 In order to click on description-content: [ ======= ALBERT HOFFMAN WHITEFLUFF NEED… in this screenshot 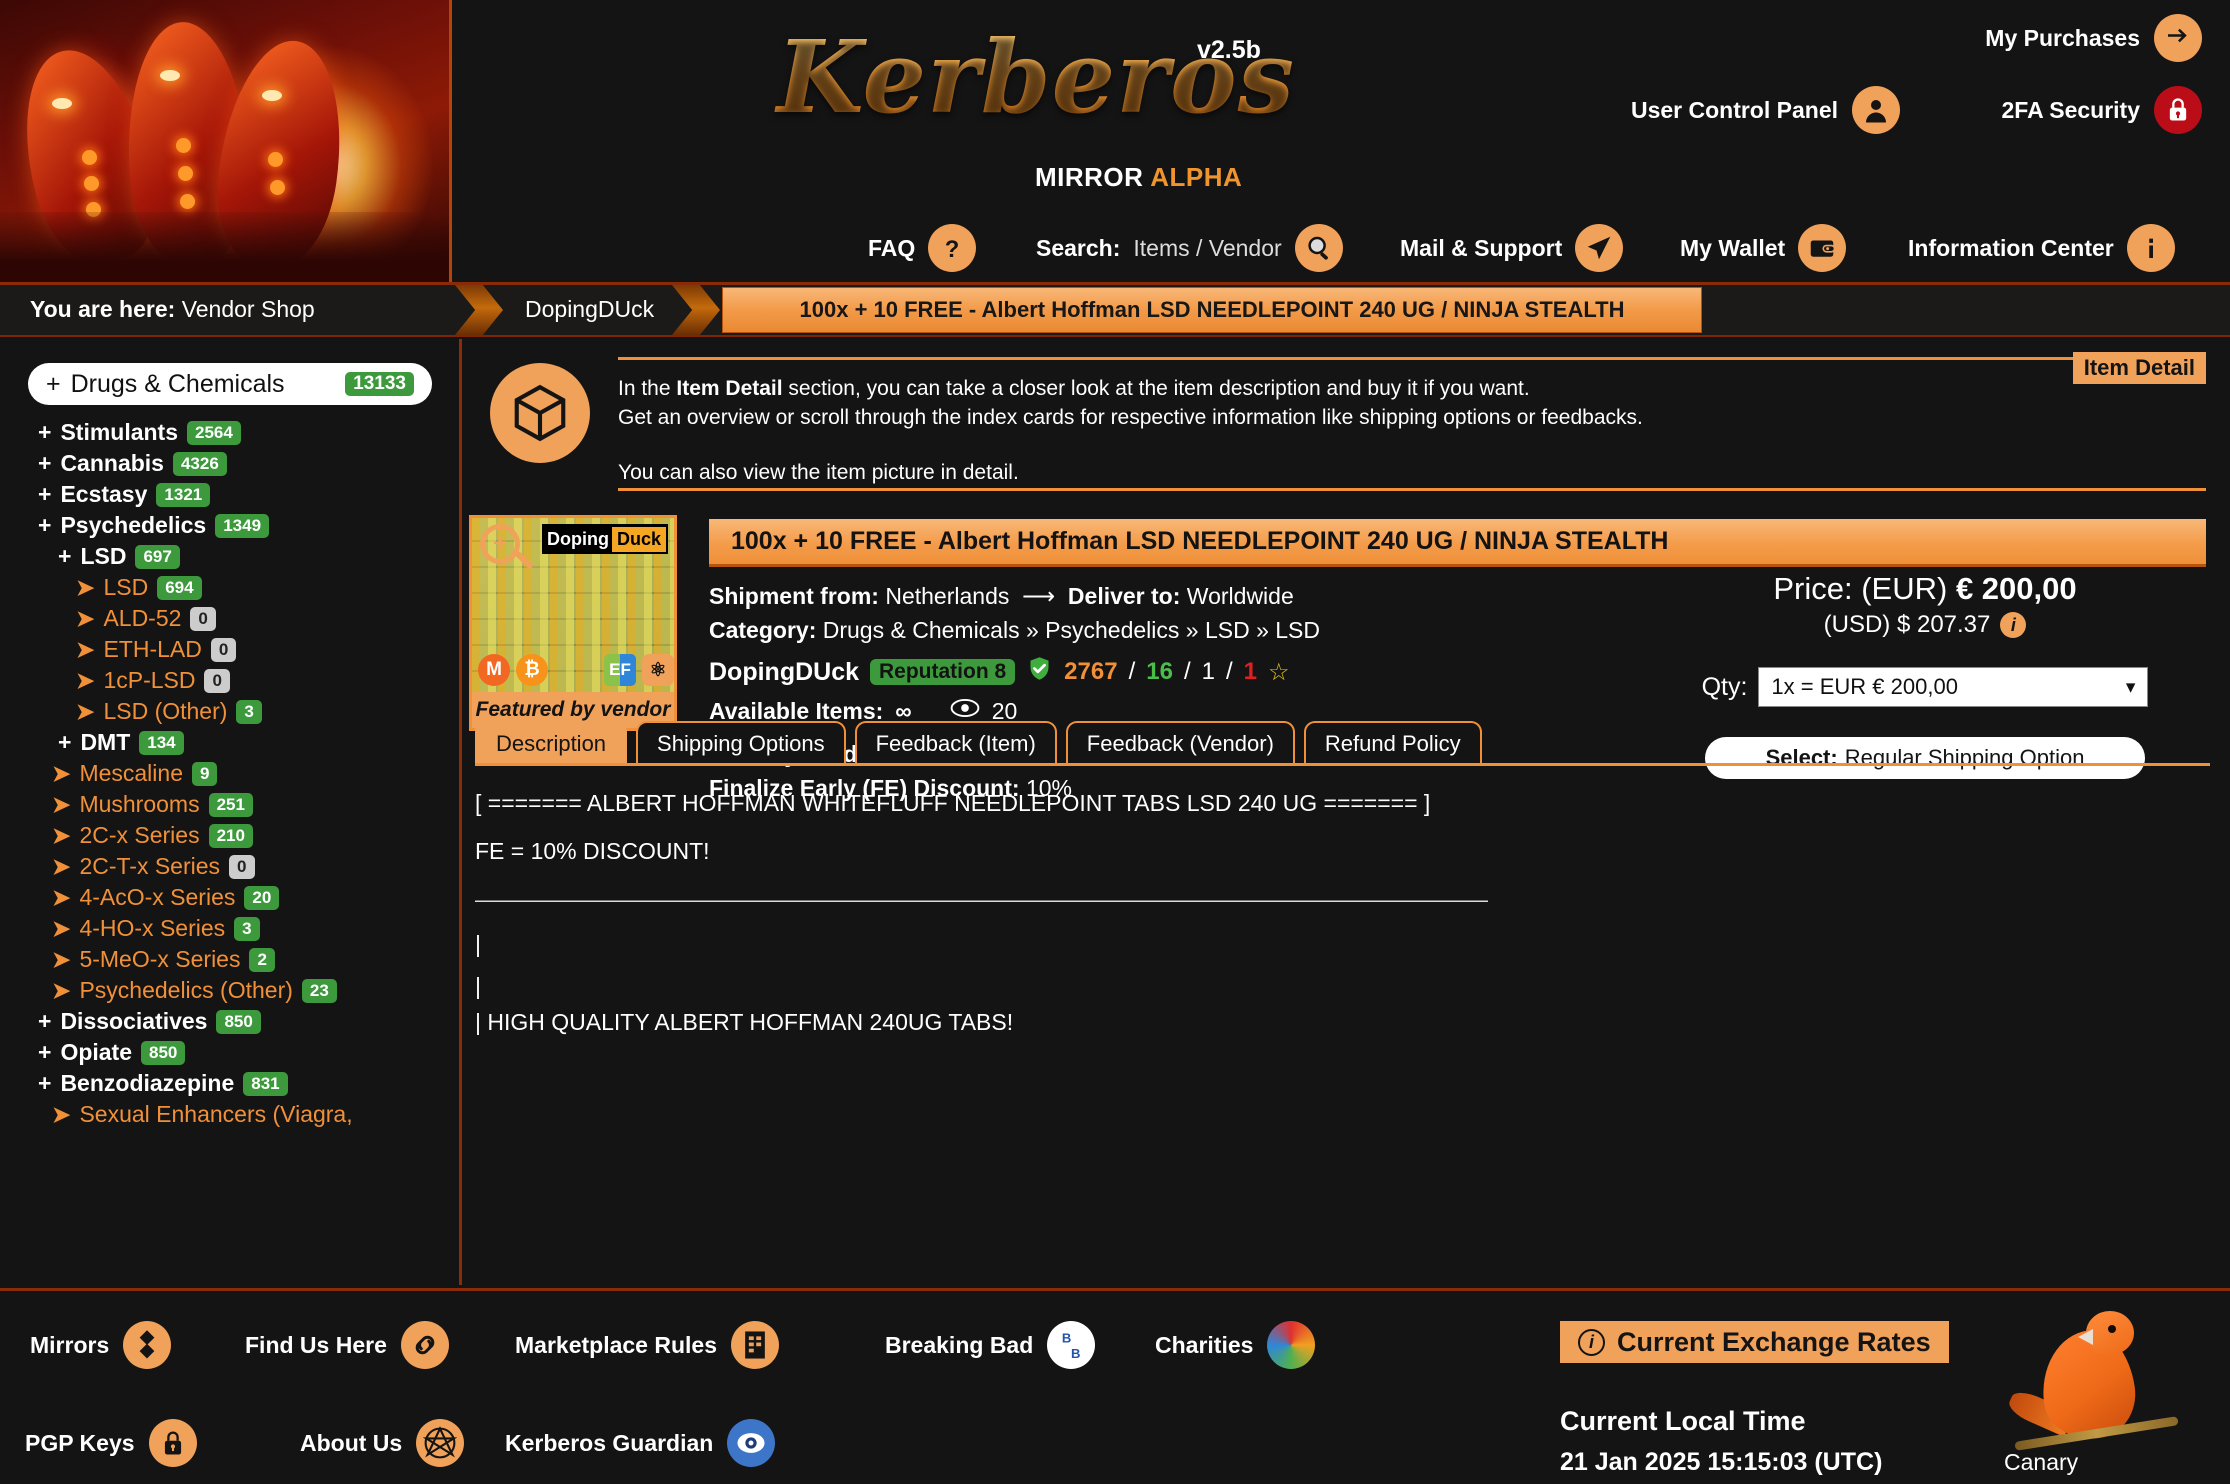, I will do `click(1342, 908)`.